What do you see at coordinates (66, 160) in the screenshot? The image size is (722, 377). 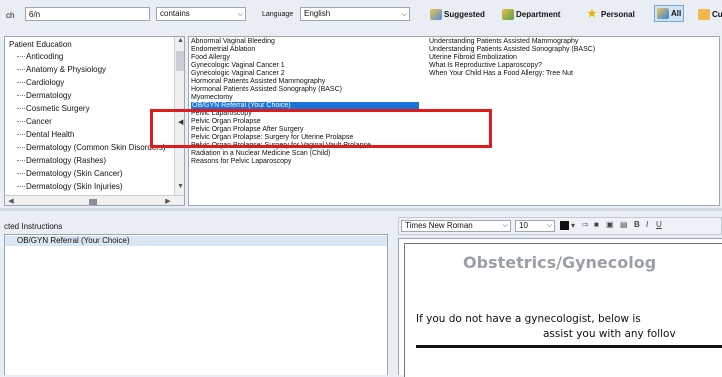 I see `tree-item-label: Dermatology (Rashes)` at bounding box center [66, 160].